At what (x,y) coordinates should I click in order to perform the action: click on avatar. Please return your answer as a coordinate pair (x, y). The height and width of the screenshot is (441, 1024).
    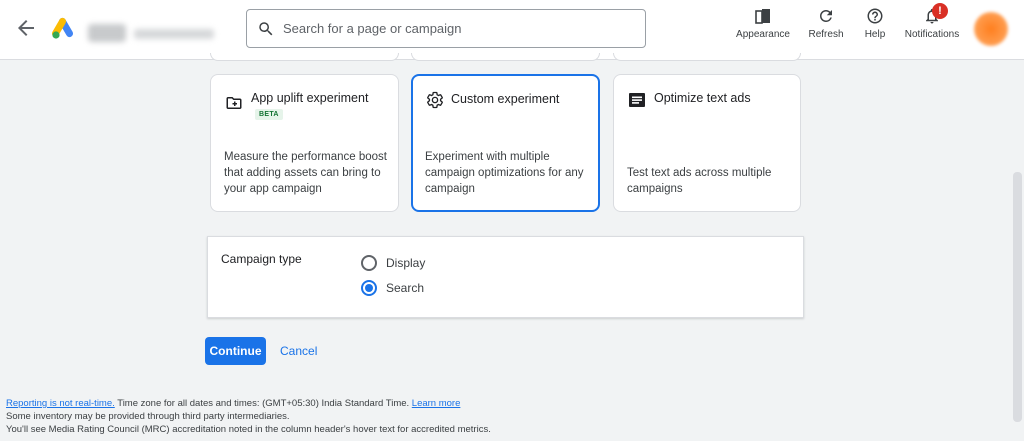
    Looking at the image, I should click on (991, 29).